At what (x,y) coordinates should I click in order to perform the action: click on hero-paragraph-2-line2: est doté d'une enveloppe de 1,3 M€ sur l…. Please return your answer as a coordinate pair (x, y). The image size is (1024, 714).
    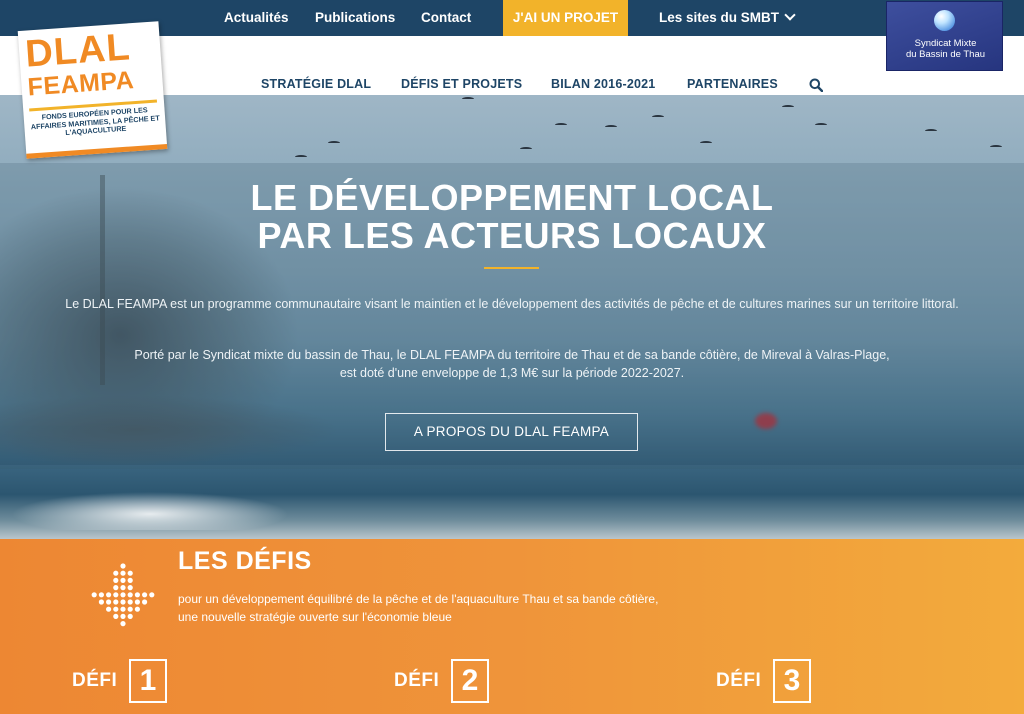
    Looking at the image, I should click on (512, 373).